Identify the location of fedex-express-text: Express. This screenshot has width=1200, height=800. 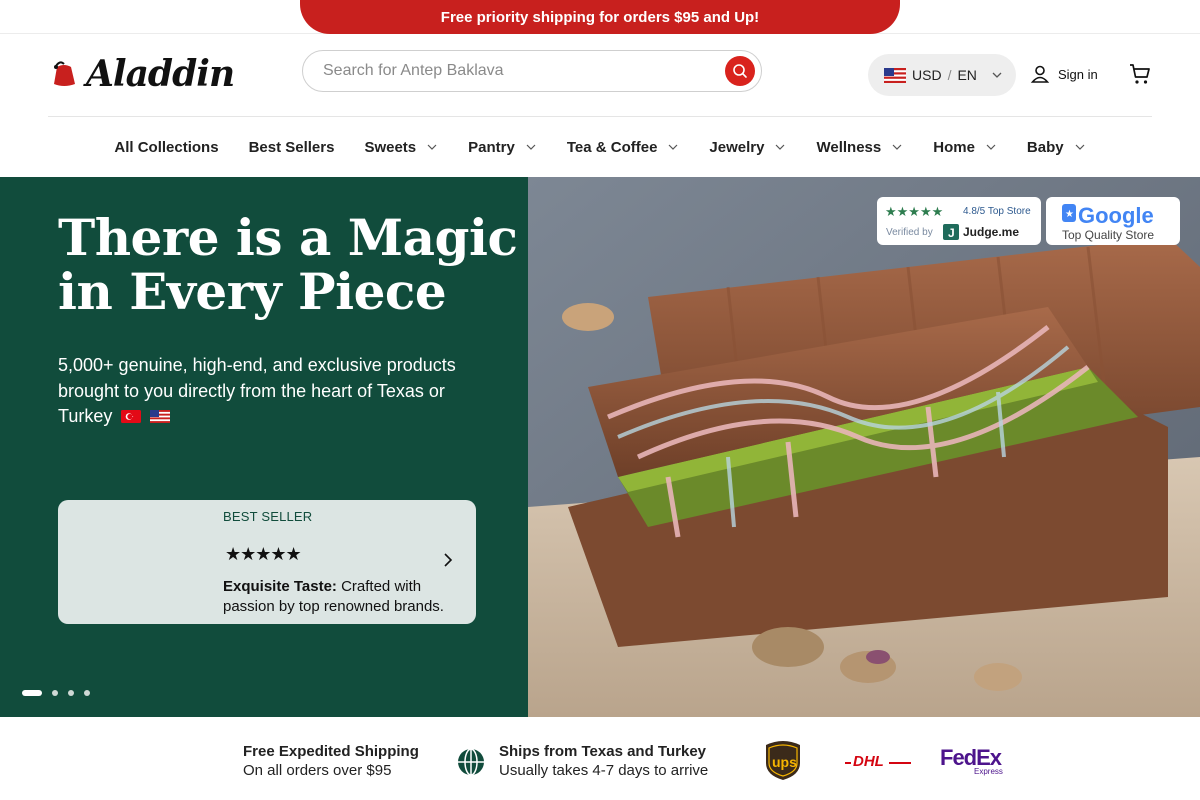
(988, 771).